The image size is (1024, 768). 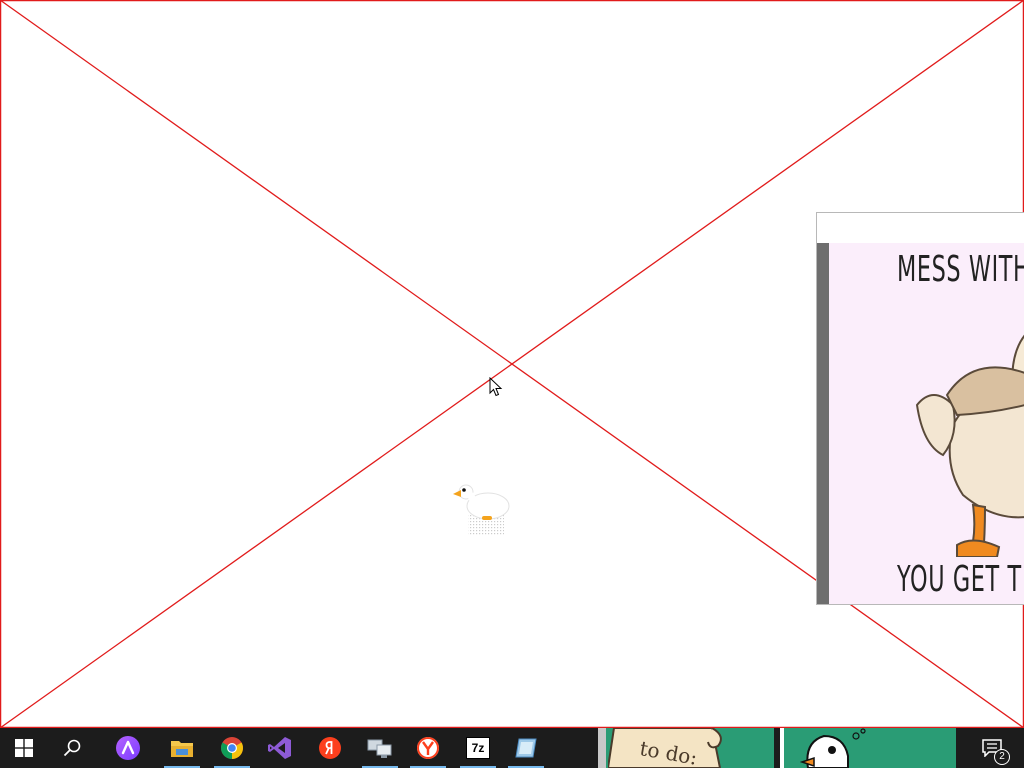 I want to click on visual-studio-button, so click(x=280, y=748).